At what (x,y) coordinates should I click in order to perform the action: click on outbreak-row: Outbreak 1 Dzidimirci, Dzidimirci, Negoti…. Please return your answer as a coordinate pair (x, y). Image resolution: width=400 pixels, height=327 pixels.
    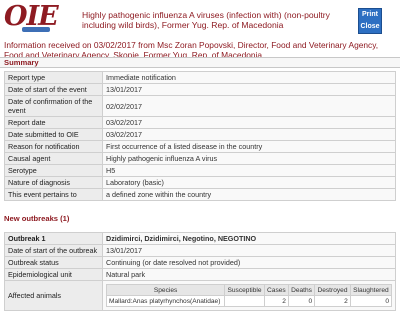
    Looking at the image, I should click on (200, 238).